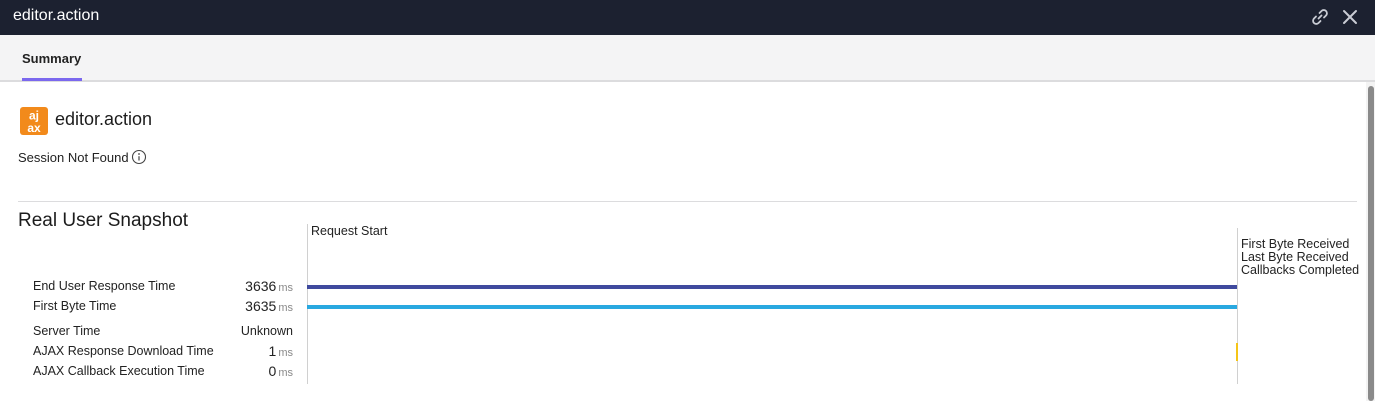 Image resolution: width=1375 pixels, height=401 pixels. I want to click on info-icon, so click(139, 157).